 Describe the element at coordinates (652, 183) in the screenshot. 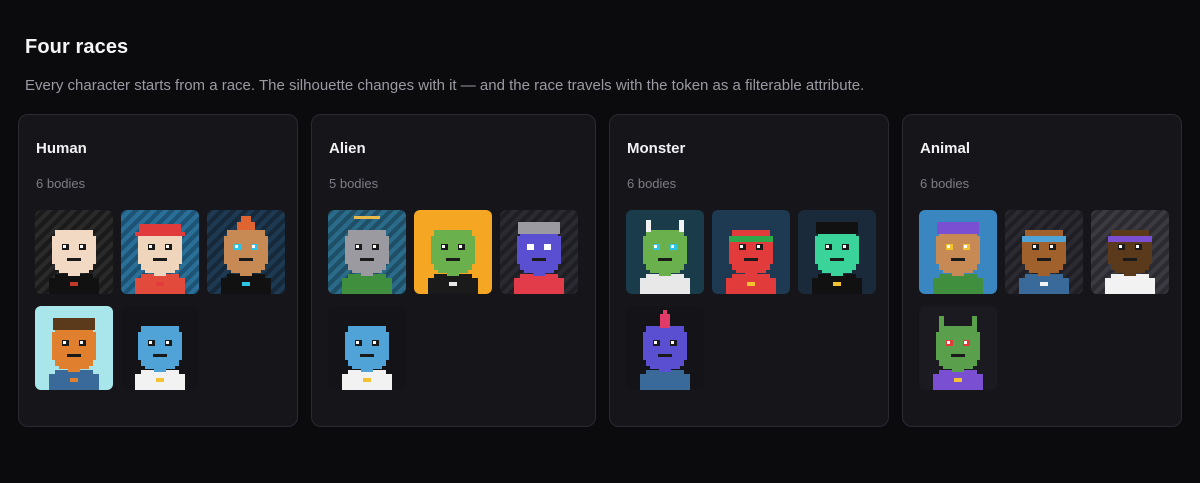

I see `race-body-count: 6 bodies` at that location.